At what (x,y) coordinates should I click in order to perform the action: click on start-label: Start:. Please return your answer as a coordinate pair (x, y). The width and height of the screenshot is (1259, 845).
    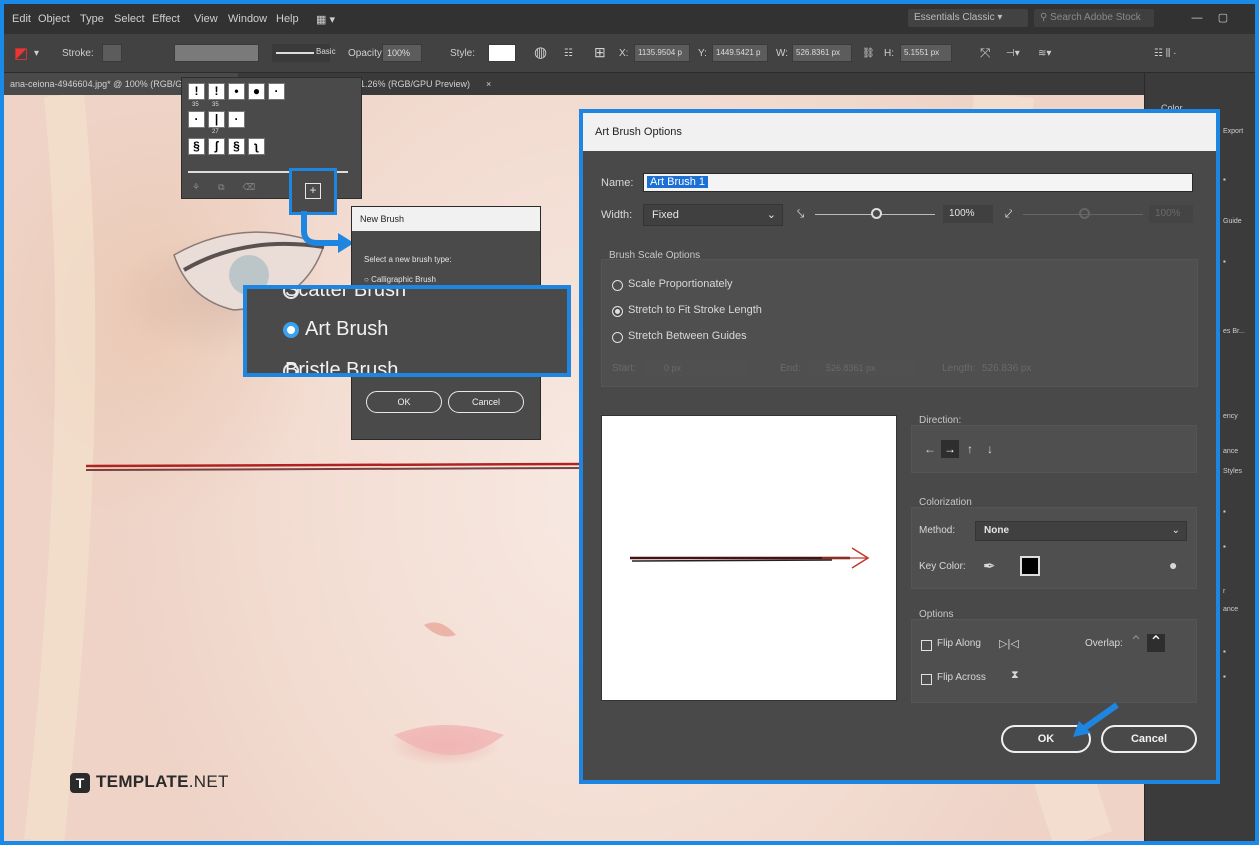
    Looking at the image, I should click on (624, 368).